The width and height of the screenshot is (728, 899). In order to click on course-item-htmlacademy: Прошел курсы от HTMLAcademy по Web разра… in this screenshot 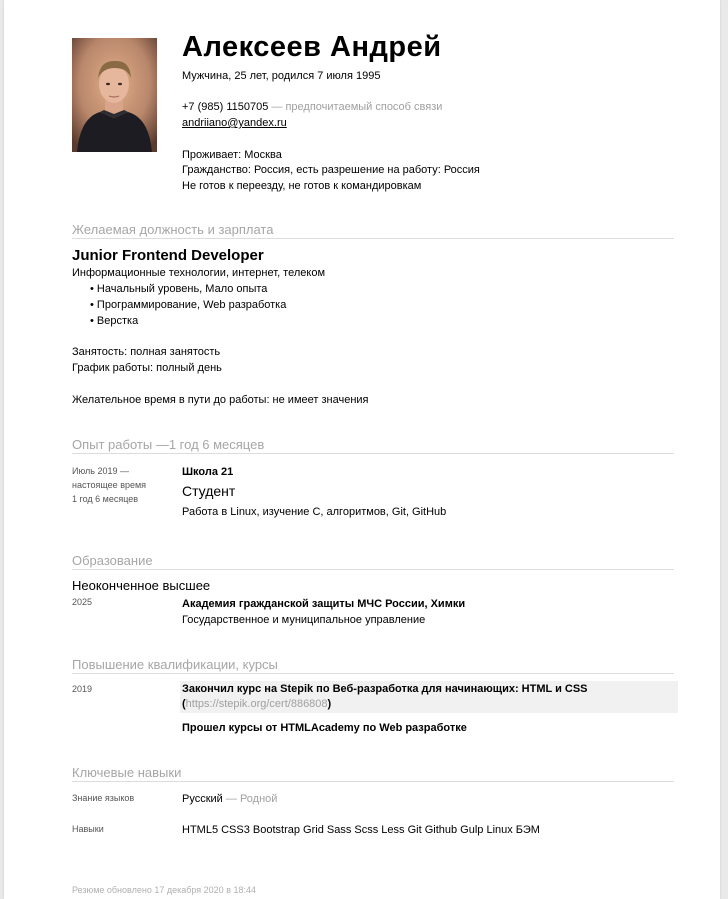, I will do `click(324, 728)`.